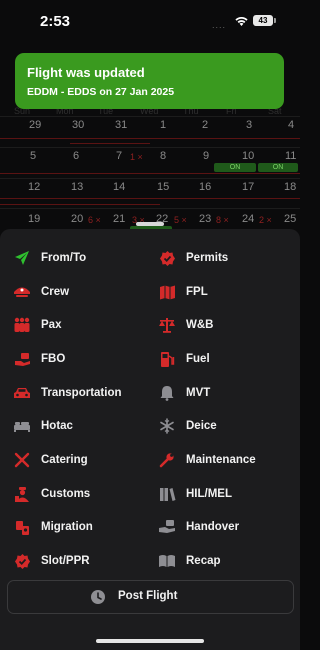 This screenshot has width=320, height=650. I want to click on menu-item-label: Recap, so click(203, 561).